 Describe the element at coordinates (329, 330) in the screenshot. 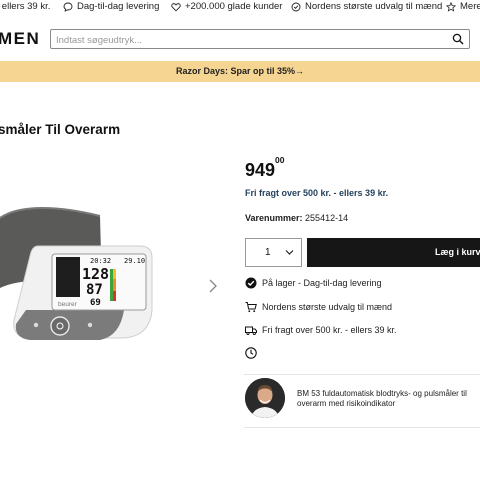

I see `info-line-label: Fri fragt over 500 kr. - ellers 39 kr.` at that location.